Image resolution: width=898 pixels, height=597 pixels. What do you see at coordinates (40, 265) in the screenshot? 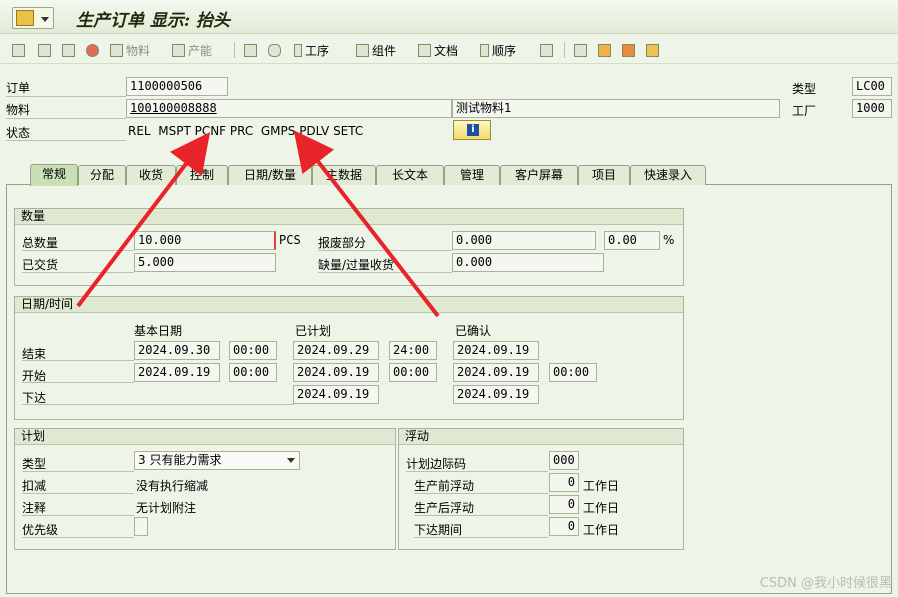
I see `delivered-label: 已交货` at bounding box center [40, 265].